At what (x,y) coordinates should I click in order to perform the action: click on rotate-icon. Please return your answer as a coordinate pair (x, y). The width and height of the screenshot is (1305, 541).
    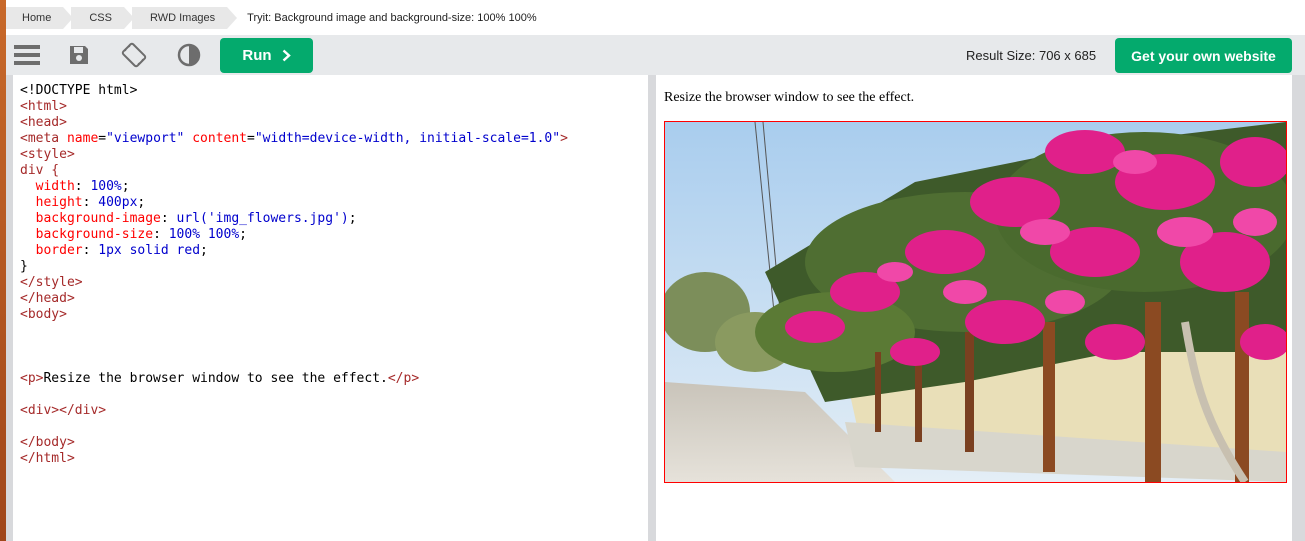
    Looking at the image, I should click on (134, 55).